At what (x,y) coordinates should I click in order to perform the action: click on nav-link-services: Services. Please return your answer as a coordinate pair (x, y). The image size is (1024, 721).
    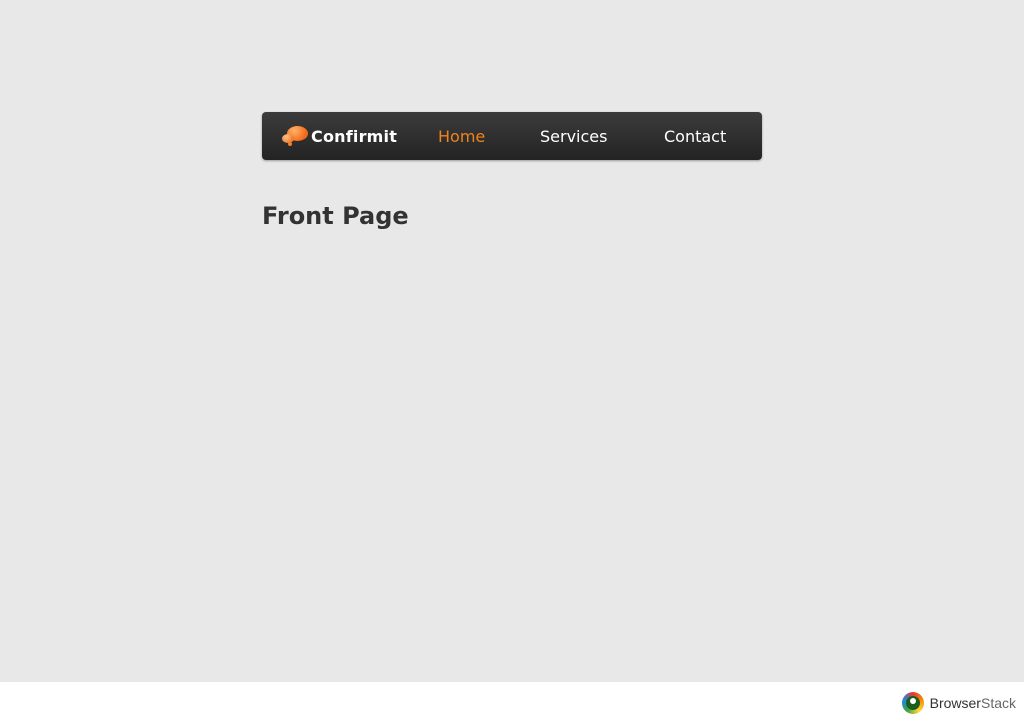
    Looking at the image, I should click on (573, 136).